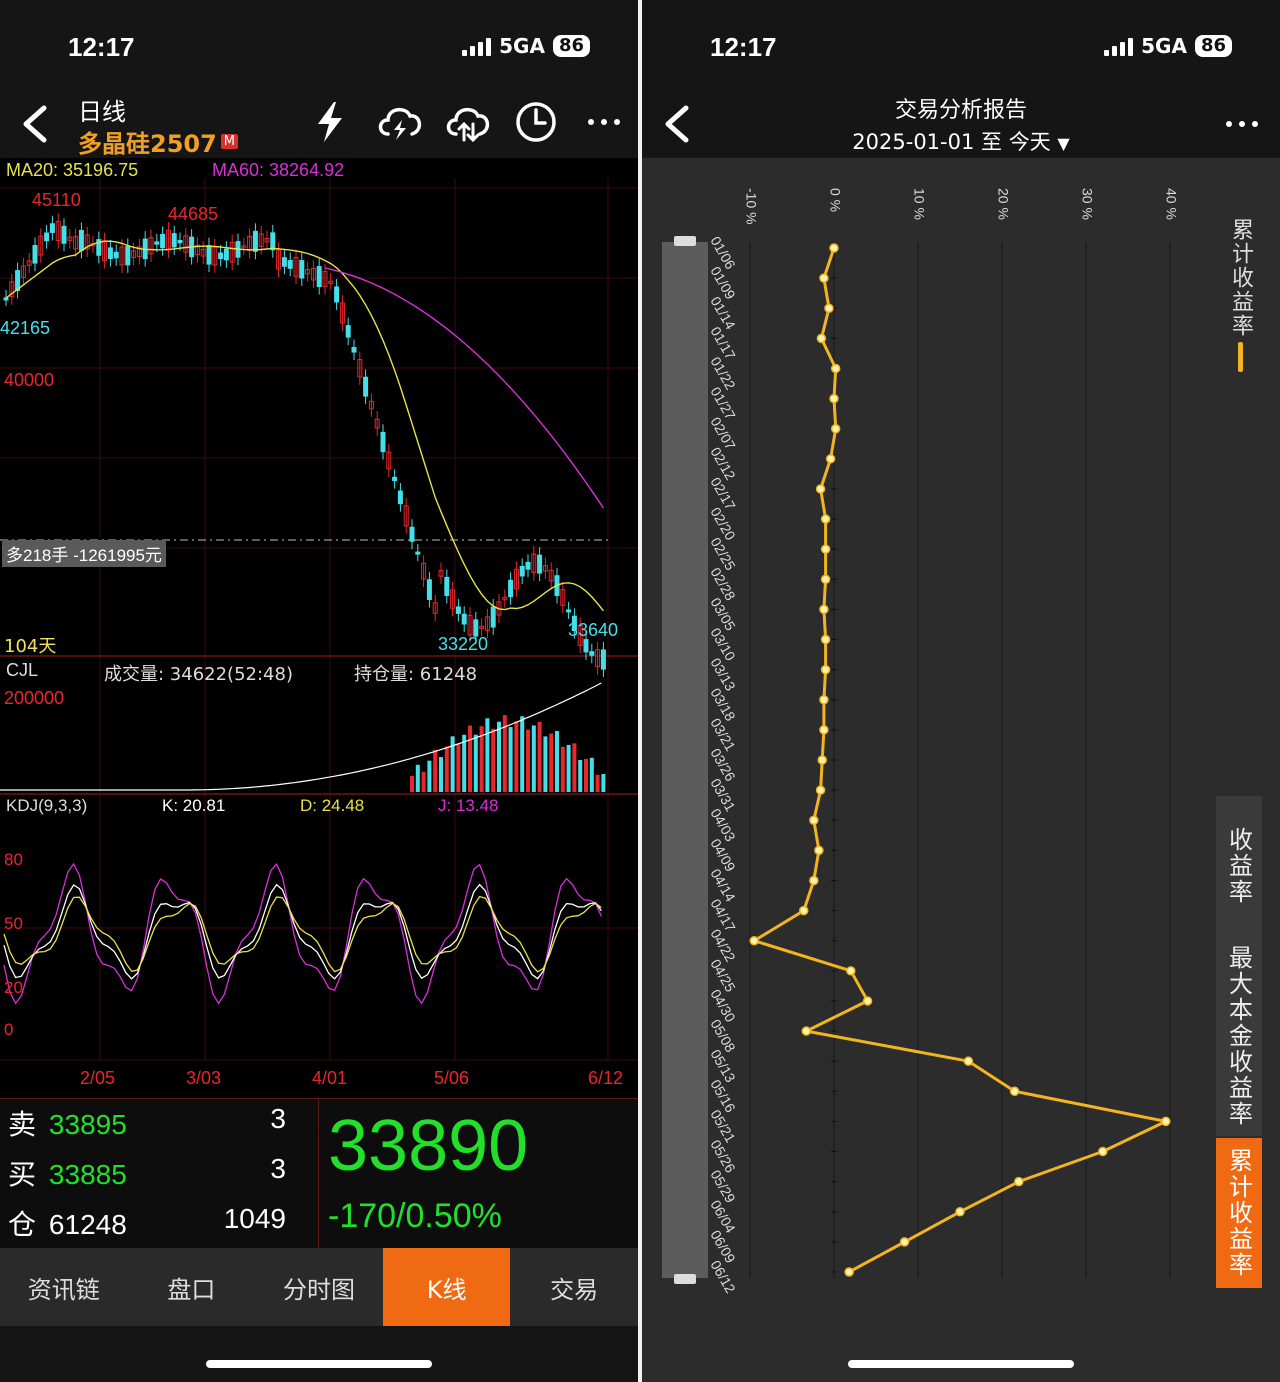  What do you see at coordinates (102, 112) in the screenshot?
I see `period-label: 日线` at bounding box center [102, 112].